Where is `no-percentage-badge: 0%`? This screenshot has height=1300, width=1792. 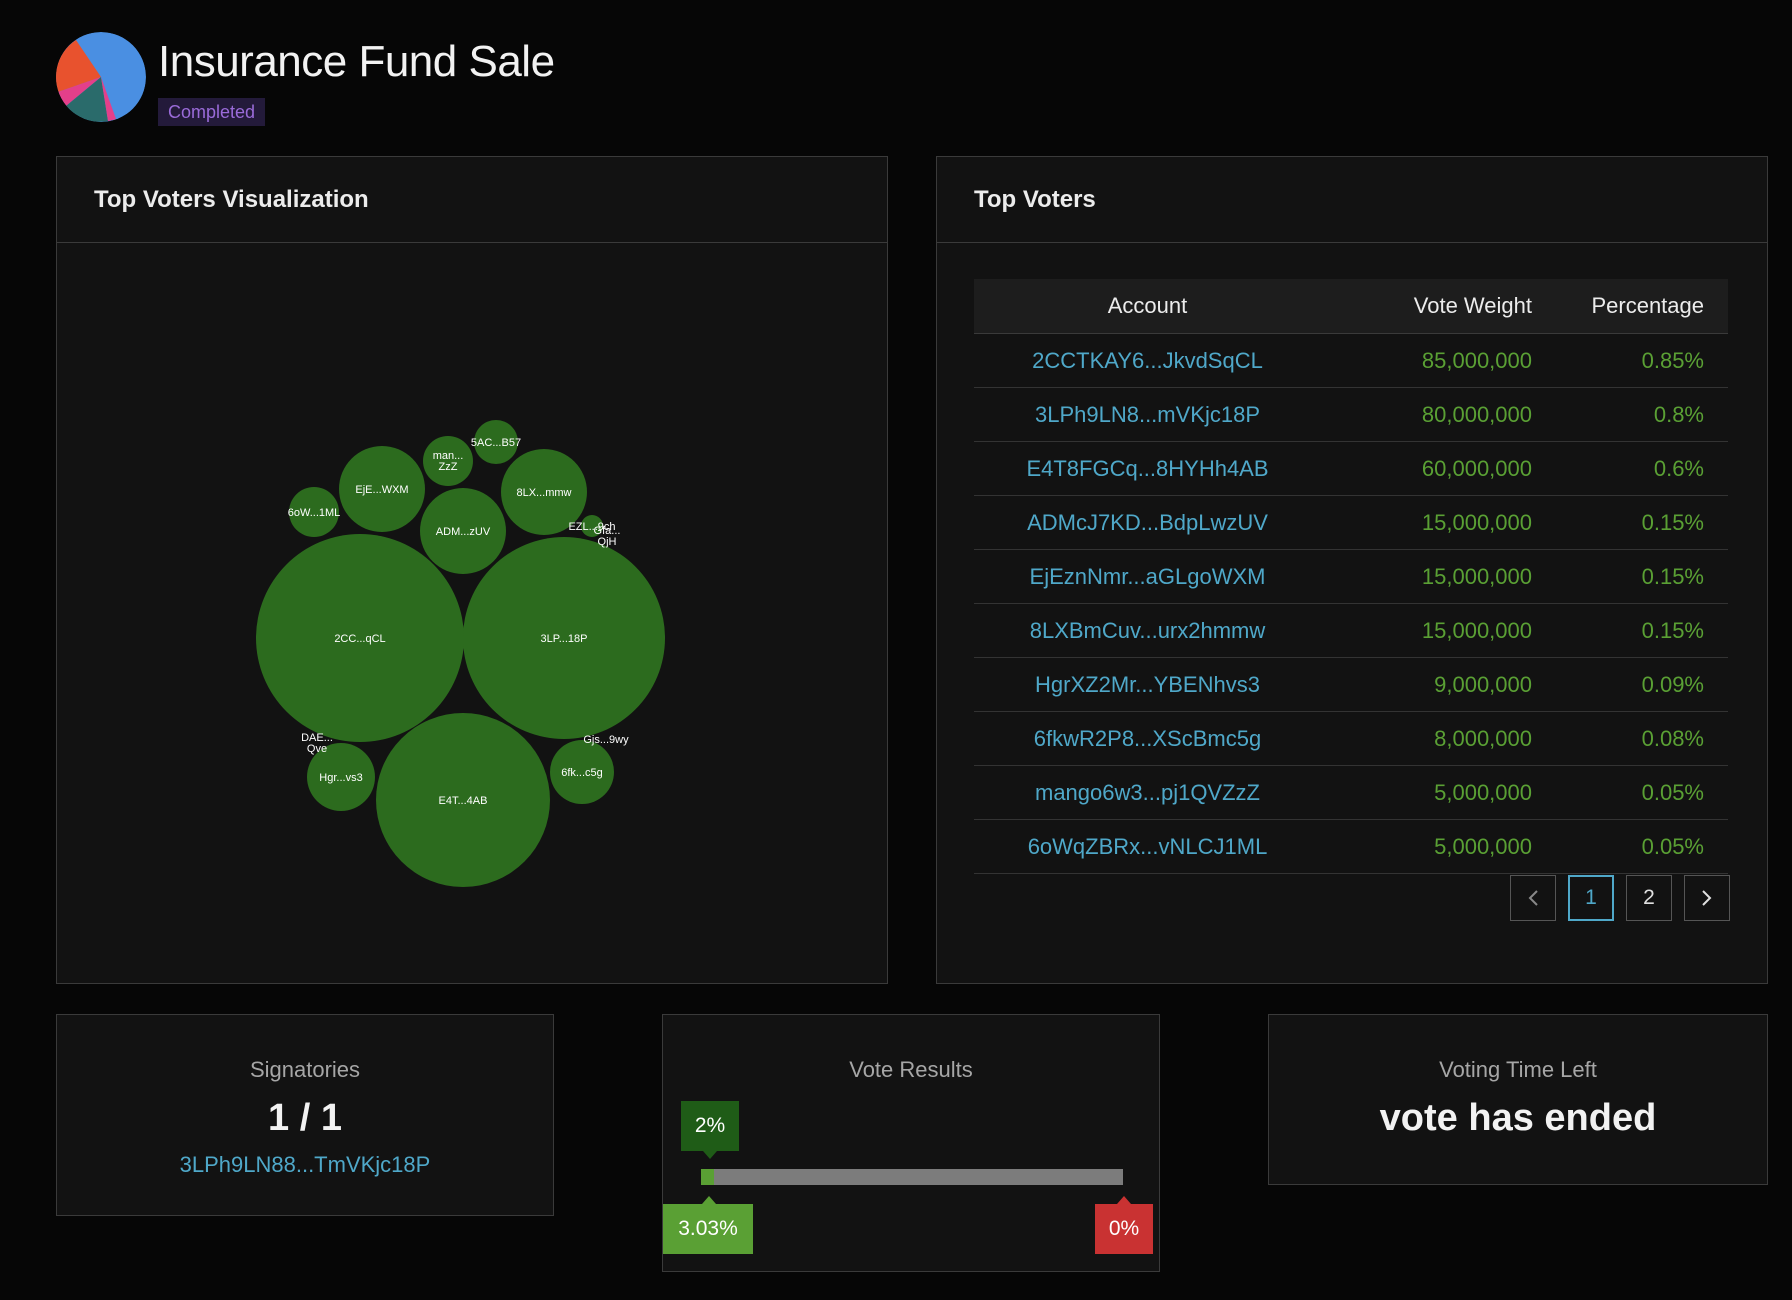
no-percentage-badge: 0% is located at coordinates (1124, 1225).